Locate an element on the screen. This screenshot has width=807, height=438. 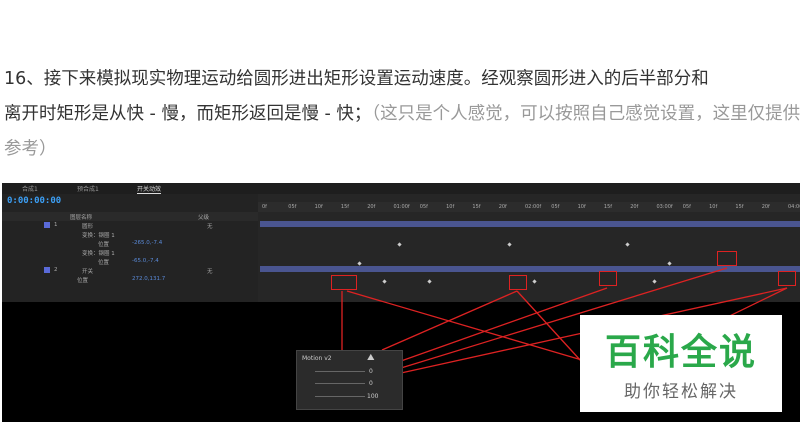
panel-title: Motion v2 is located at coordinates (317, 358).